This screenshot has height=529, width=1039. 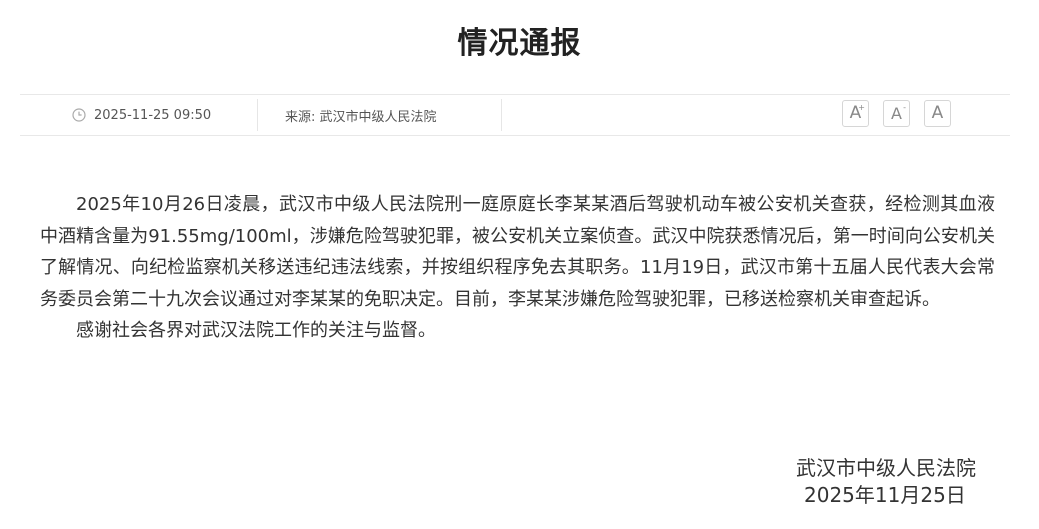 I want to click on font-size-controls: A + A - A, so click(x=903, y=113).